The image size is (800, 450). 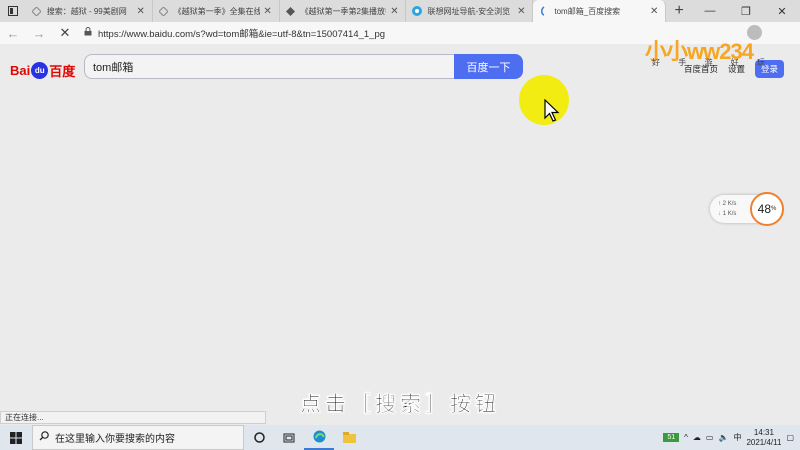 I want to click on maximize-icon: ❐, so click(x=746, y=11).